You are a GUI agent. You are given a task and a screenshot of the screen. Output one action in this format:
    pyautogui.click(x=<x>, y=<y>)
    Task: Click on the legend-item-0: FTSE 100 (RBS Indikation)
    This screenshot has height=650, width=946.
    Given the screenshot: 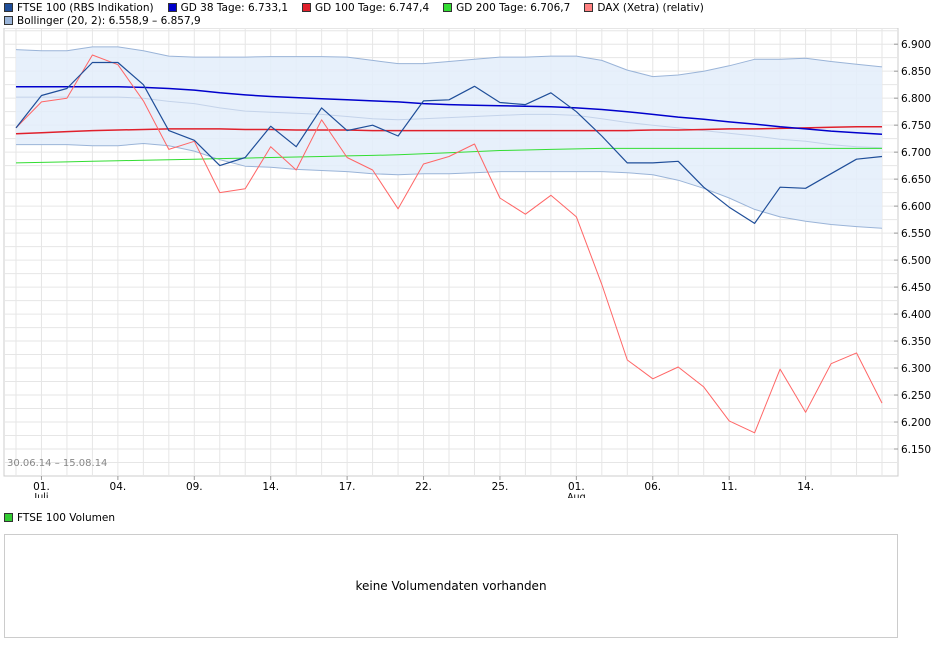 What is the action you would take?
    pyautogui.click(x=79, y=8)
    